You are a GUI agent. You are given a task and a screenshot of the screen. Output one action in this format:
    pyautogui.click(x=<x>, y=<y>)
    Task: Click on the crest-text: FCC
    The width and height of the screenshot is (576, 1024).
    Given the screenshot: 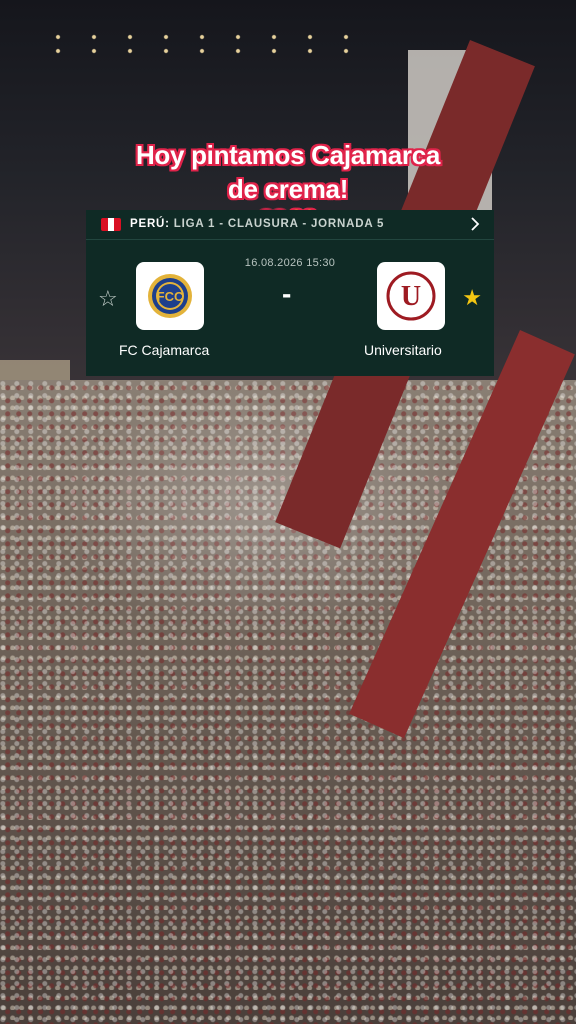 What is the action you would take?
    pyautogui.click(x=170, y=296)
    